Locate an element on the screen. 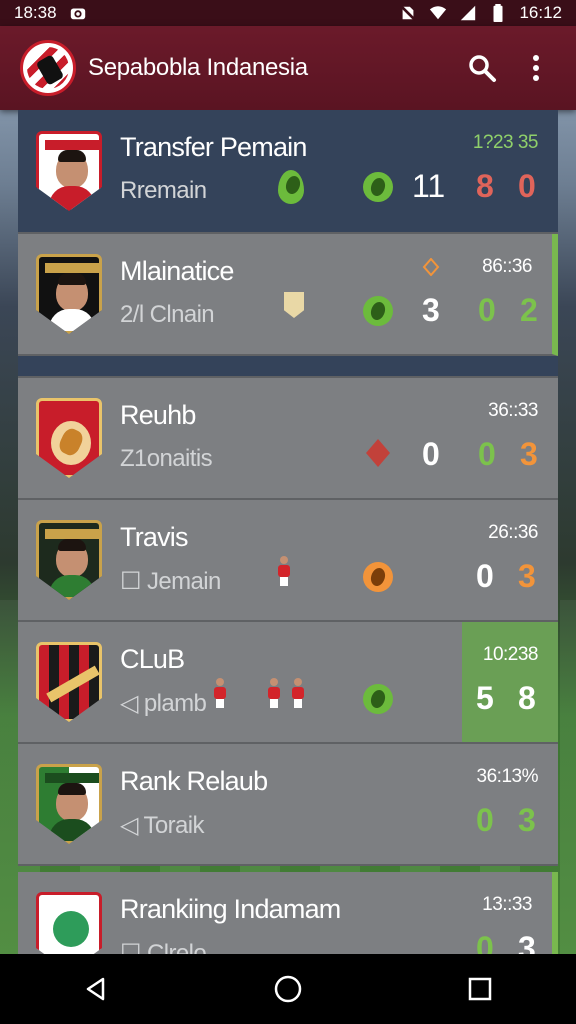 The width and height of the screenshot is (576, 1024). status-time-right: 16:12 is located at coordinates (540, 12).